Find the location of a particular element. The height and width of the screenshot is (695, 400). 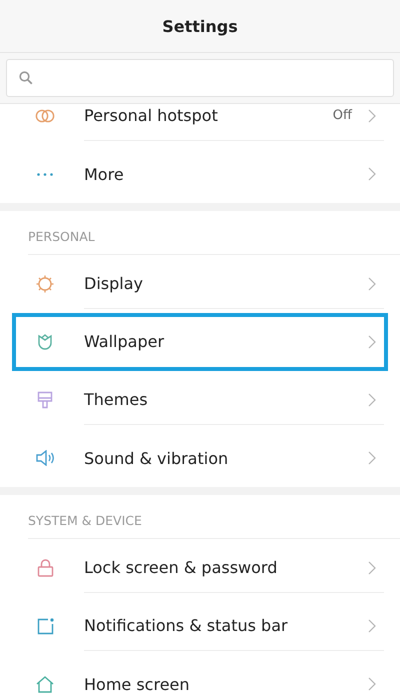

row-label: More is located at coordinates (104, 174).